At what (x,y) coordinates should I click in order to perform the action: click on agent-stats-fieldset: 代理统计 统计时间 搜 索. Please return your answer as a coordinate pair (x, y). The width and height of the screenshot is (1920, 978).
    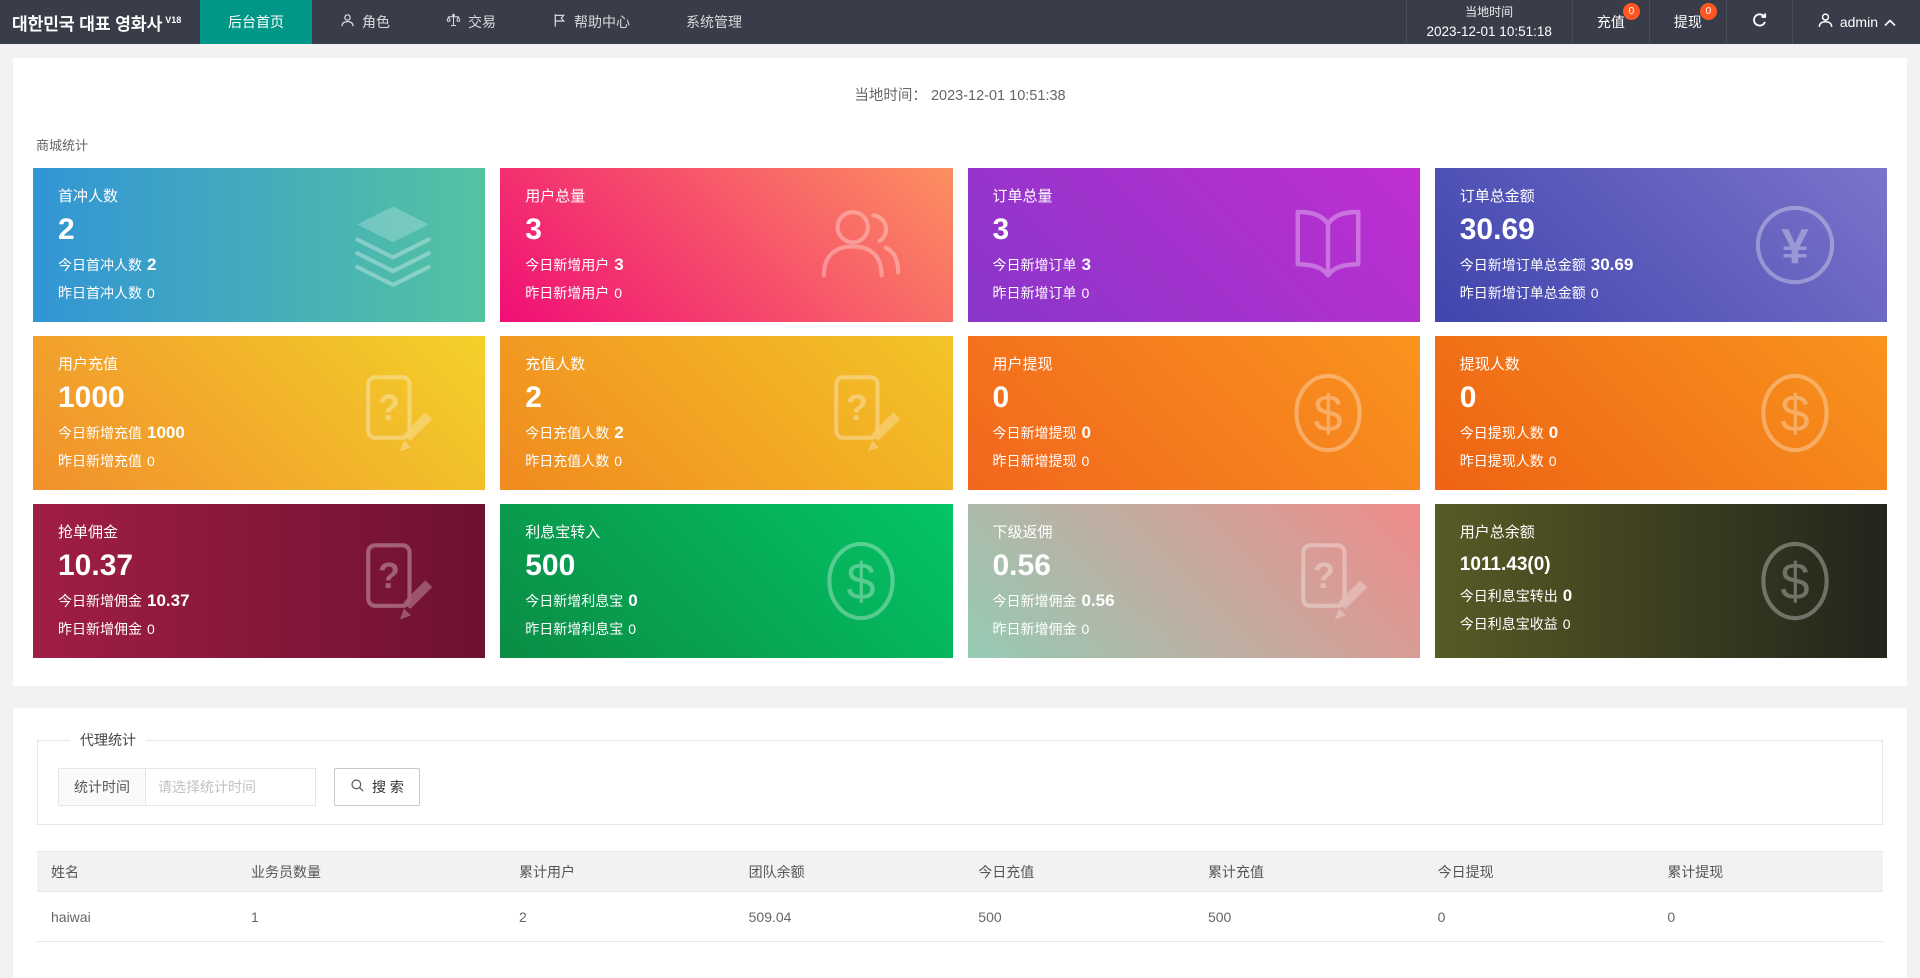
    Looking at the image, I should click on (960, 777).